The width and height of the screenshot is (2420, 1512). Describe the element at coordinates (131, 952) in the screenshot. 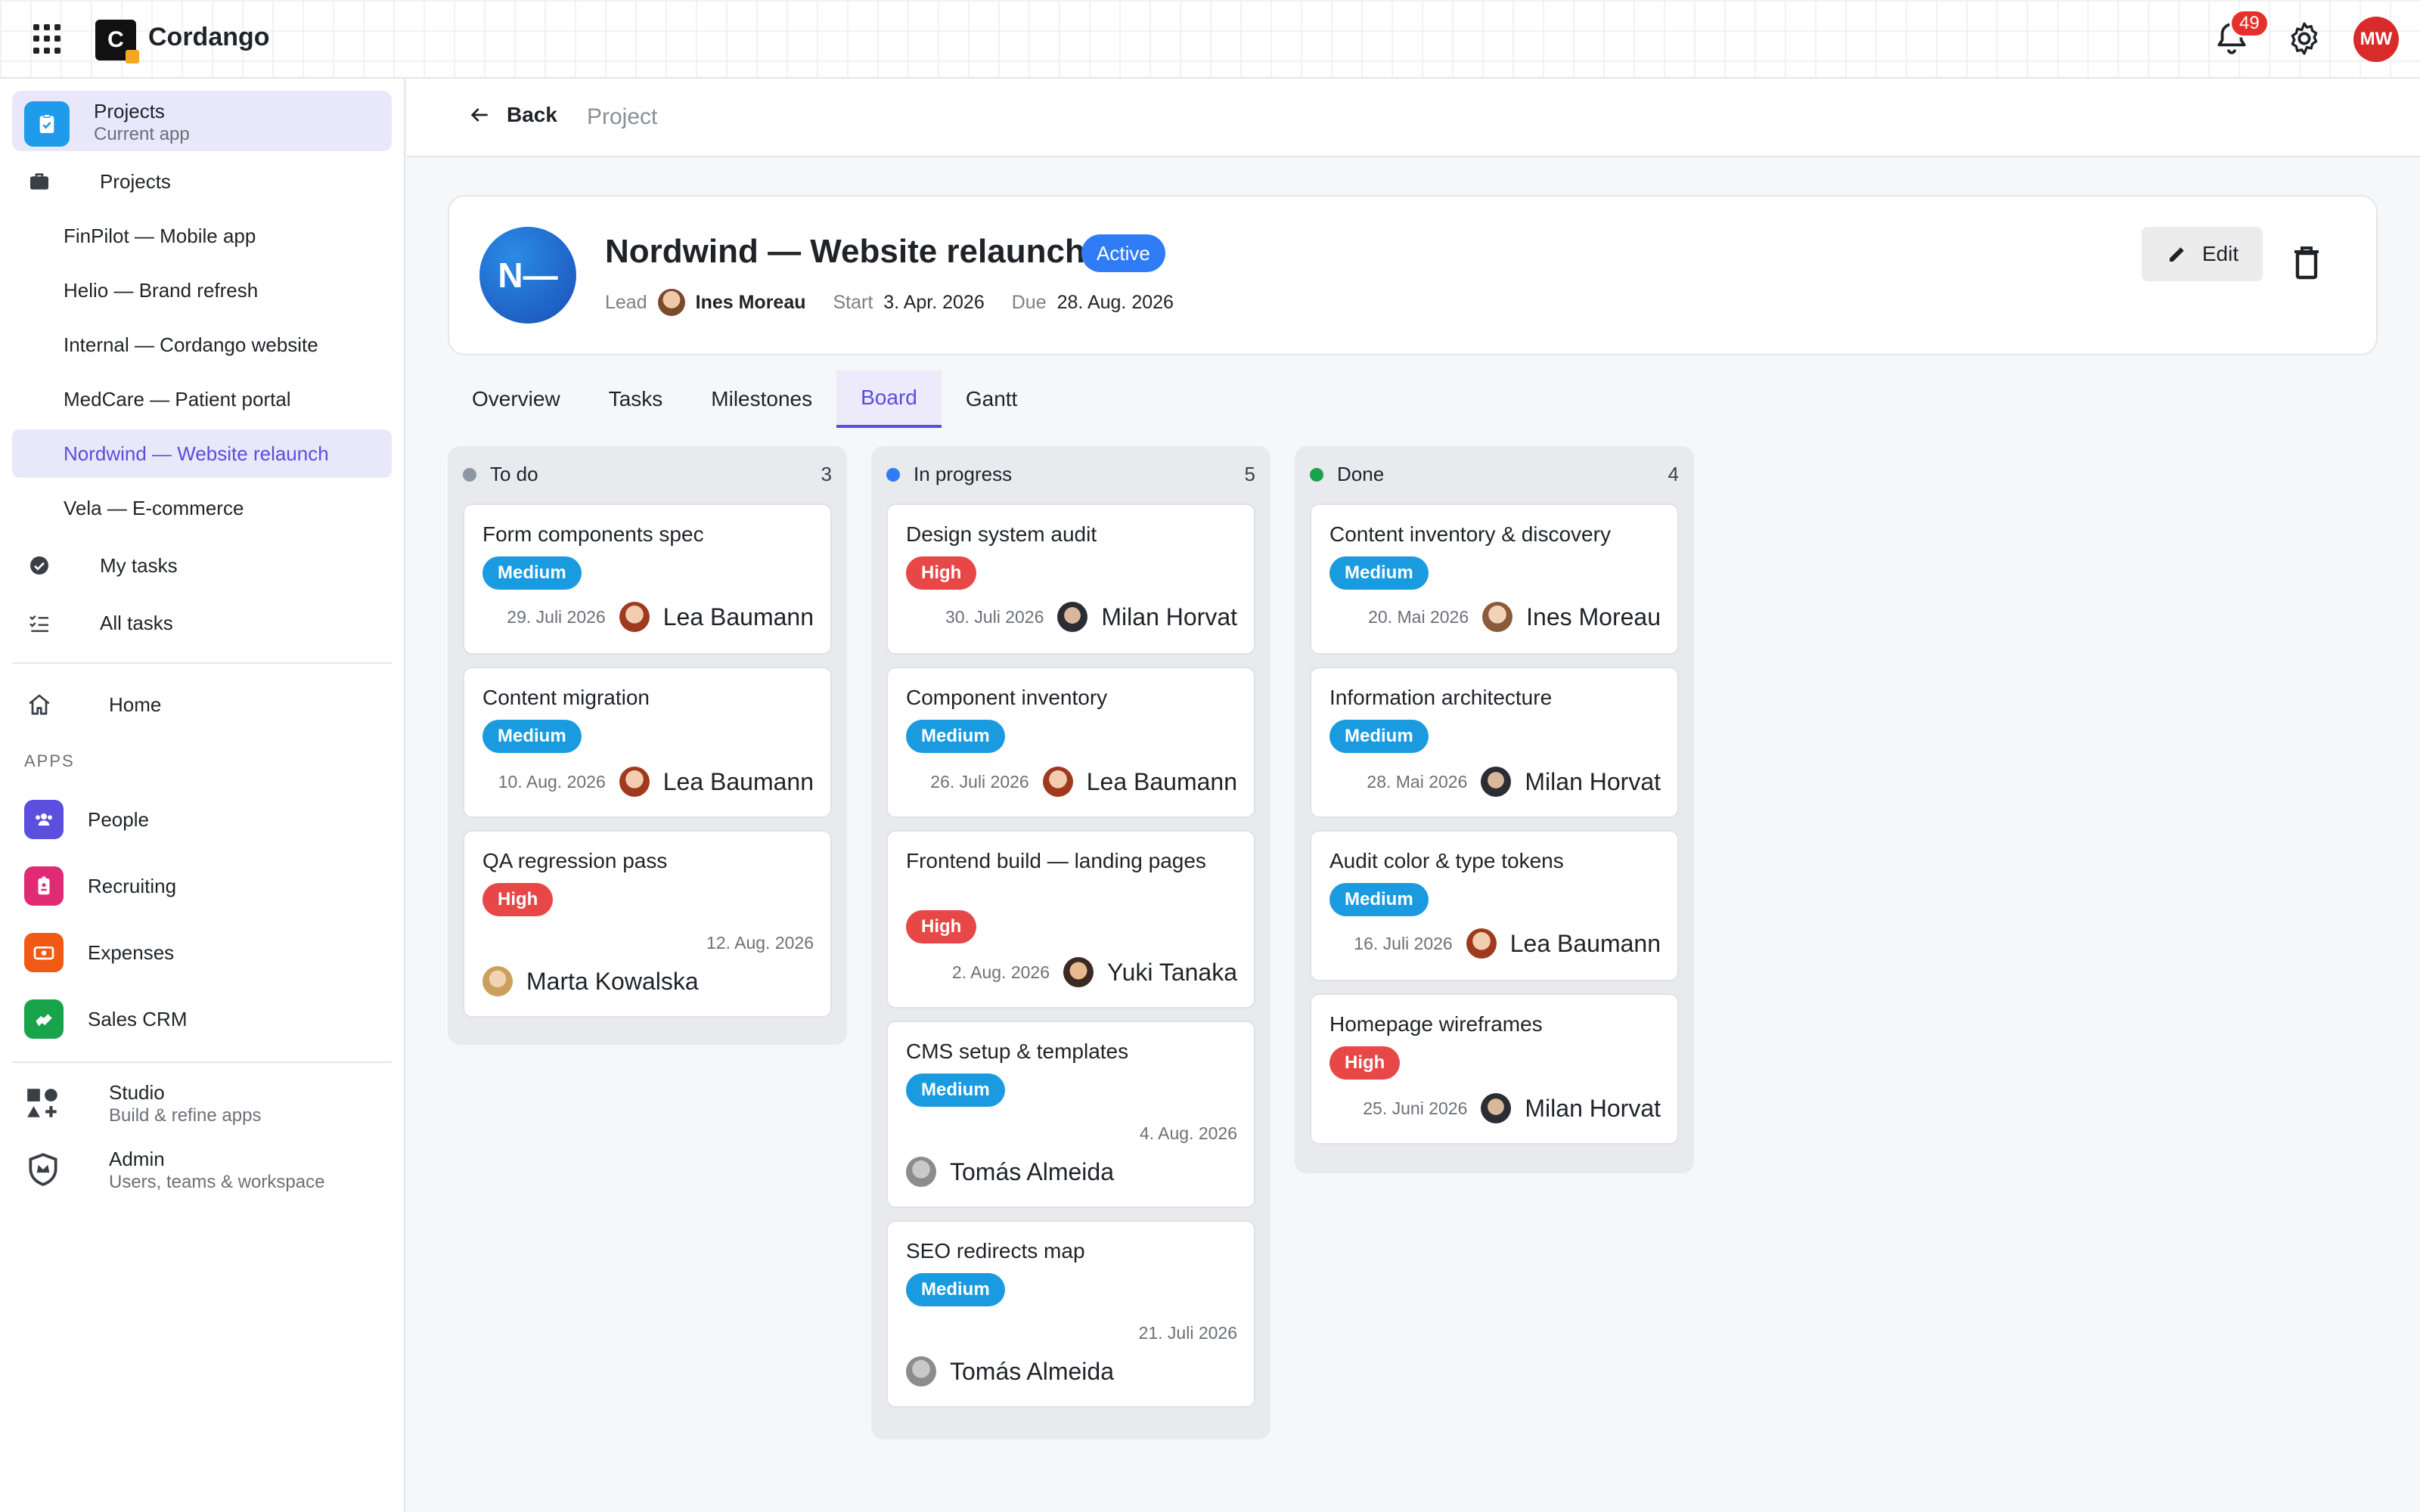

I see `app-label: Expenses` at that location.